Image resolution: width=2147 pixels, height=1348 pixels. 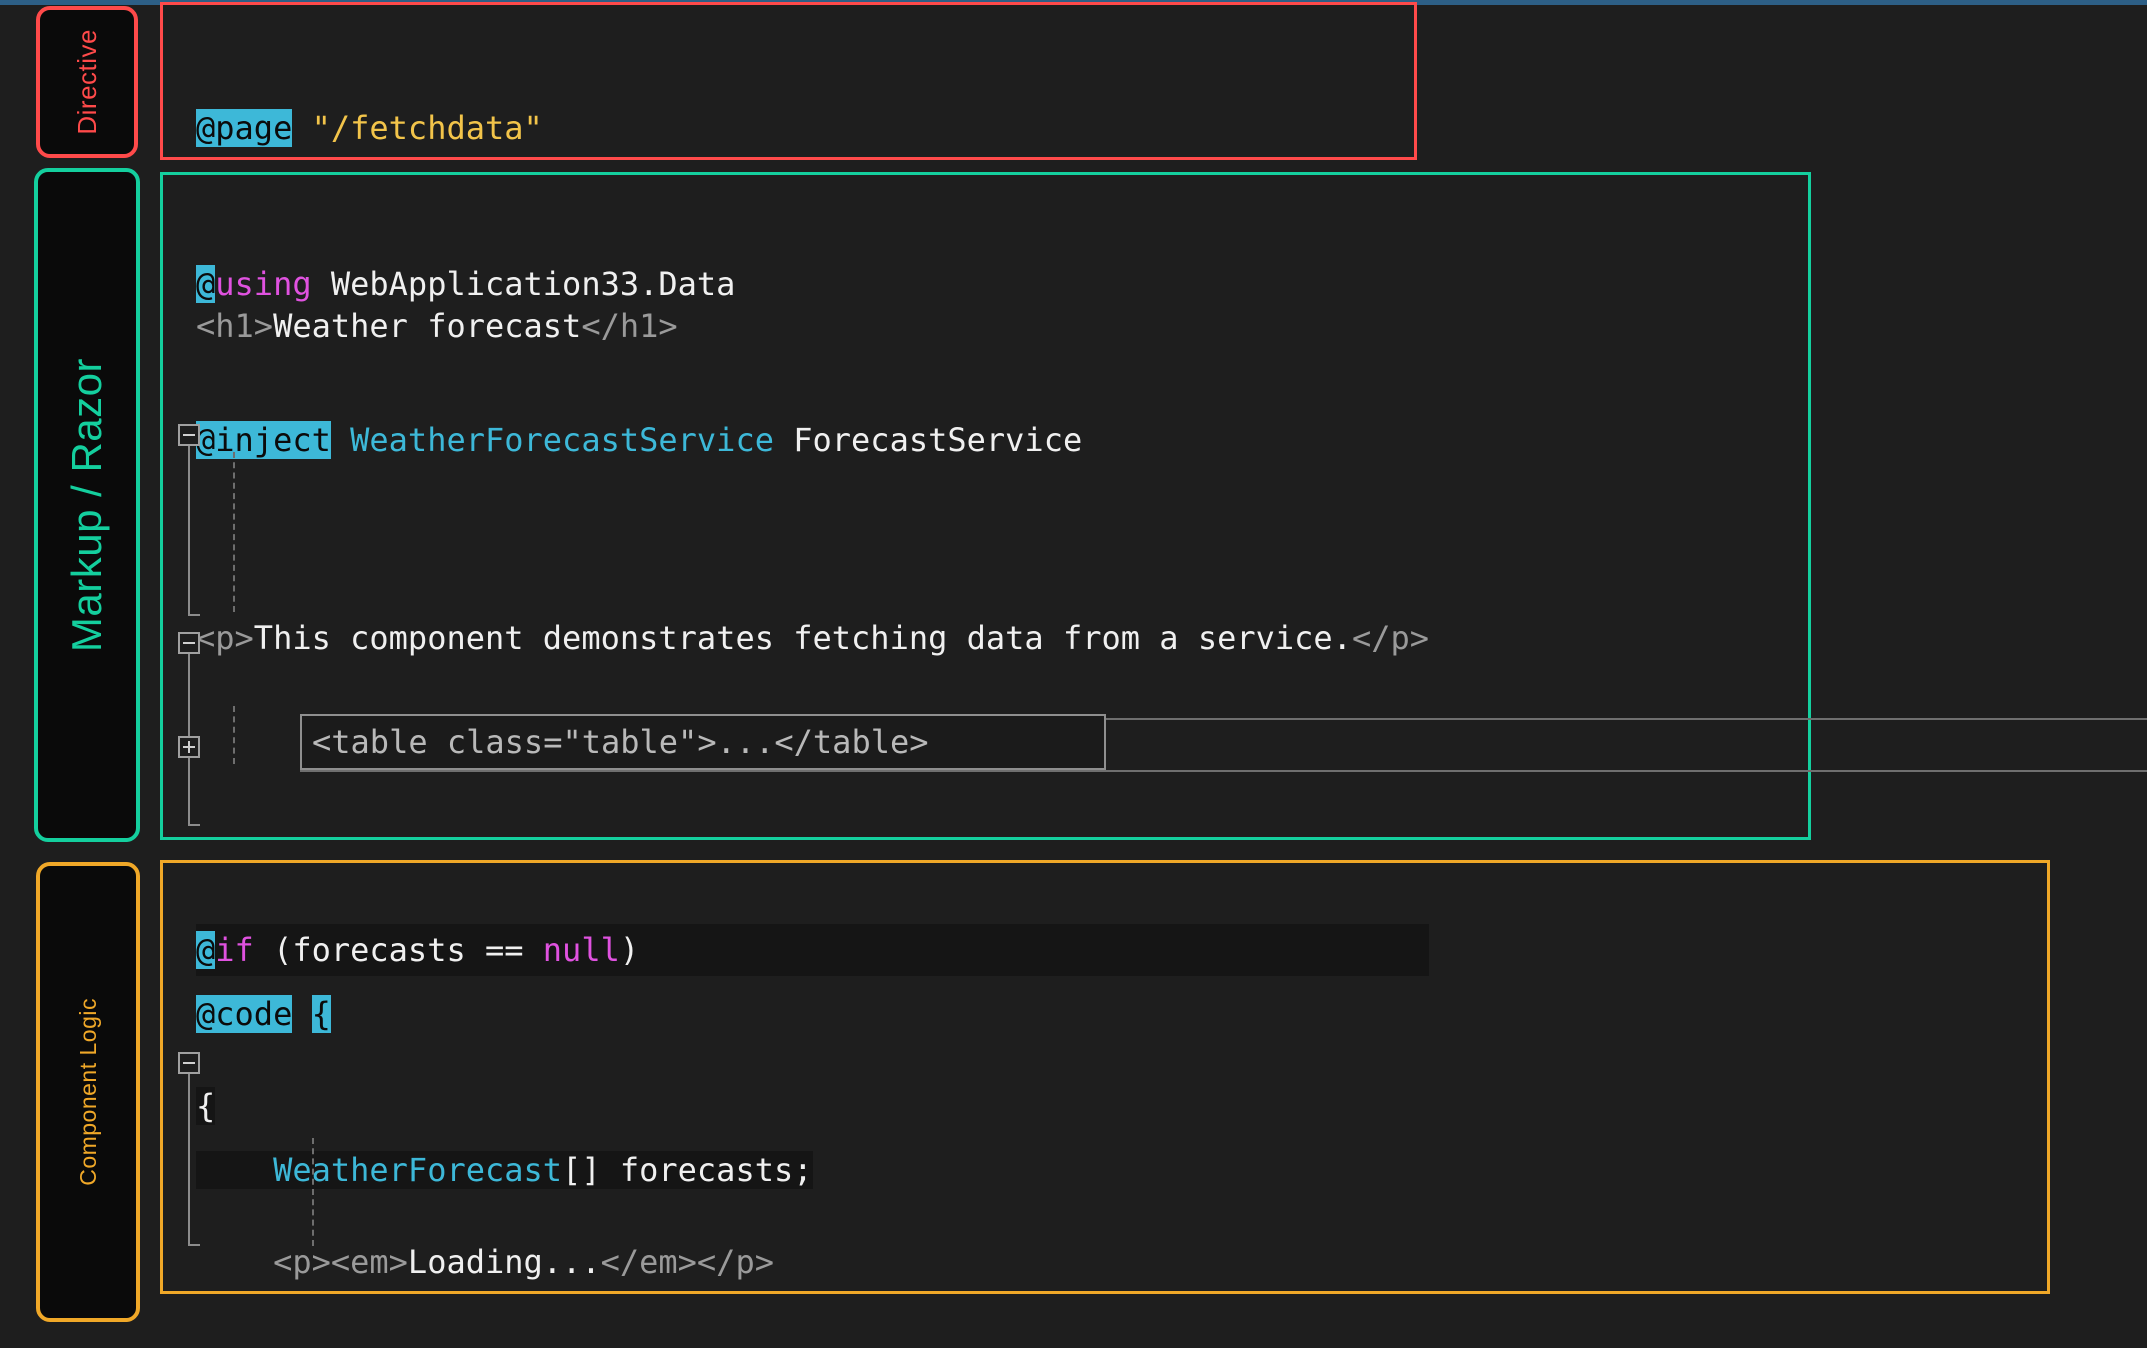 What do you see at coordinates (189, 1063) in the screenshot?
I see `fold-marker-method` at bounding box center [189, 1063].